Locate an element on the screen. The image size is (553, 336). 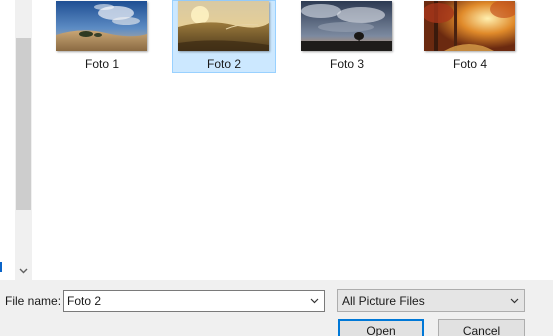
file-item-foto-3: Foto 3 is located at coordinates (347, 36).